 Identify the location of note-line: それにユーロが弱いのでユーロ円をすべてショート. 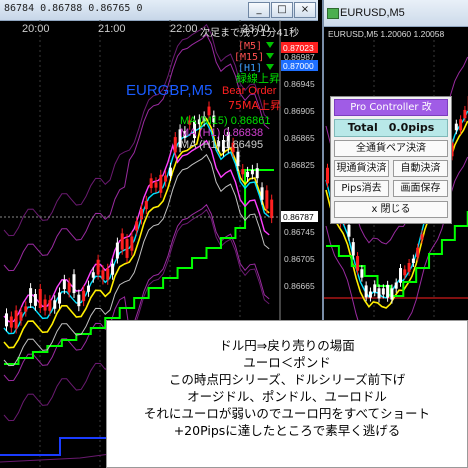
(287, 413).